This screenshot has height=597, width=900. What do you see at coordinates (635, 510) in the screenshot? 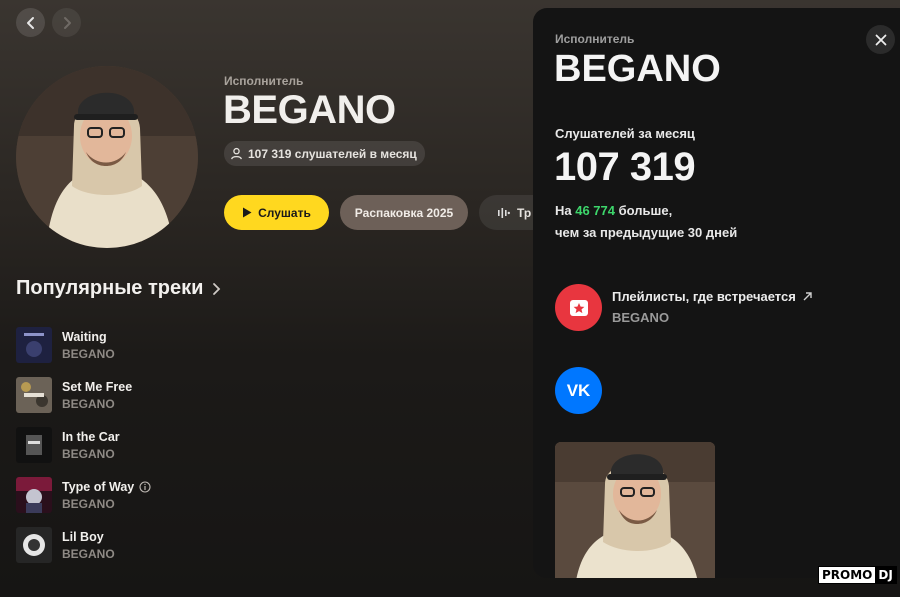
I see `artist-photo` at bounding box center [635, 510].